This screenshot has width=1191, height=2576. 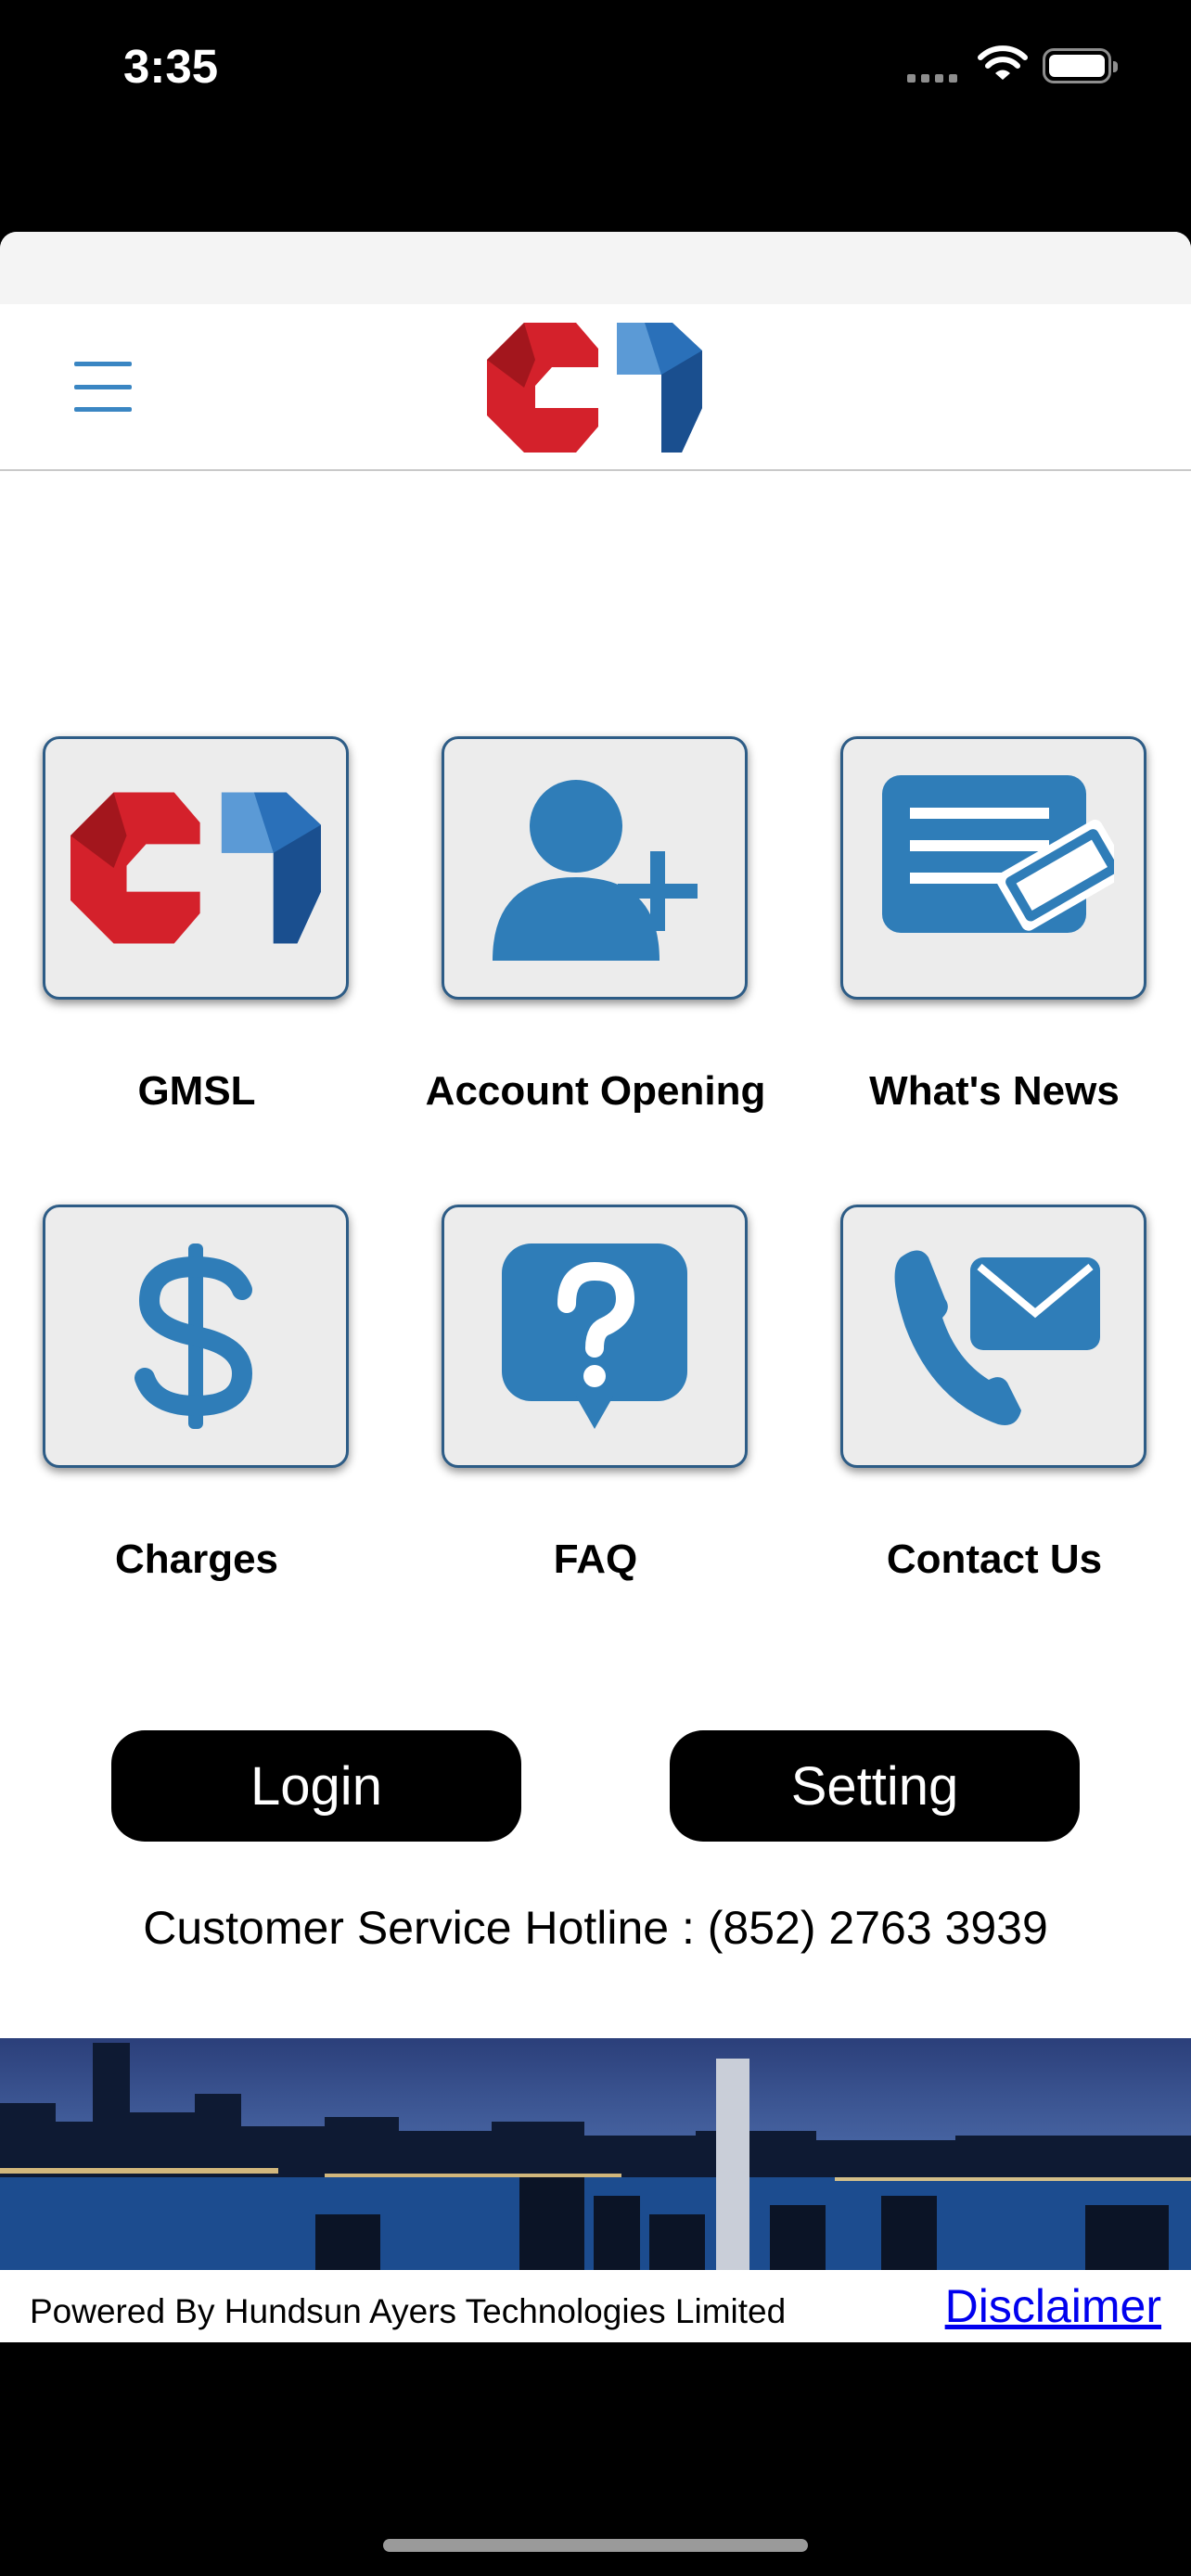 I want to click on question-bubble-icon, so click(x=594, y=1336).